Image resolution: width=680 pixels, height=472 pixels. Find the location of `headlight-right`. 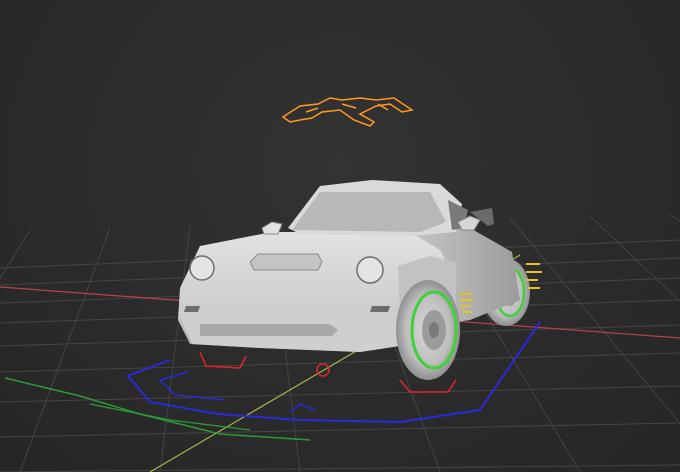

headlight-right is located at coordinates (370, 270).